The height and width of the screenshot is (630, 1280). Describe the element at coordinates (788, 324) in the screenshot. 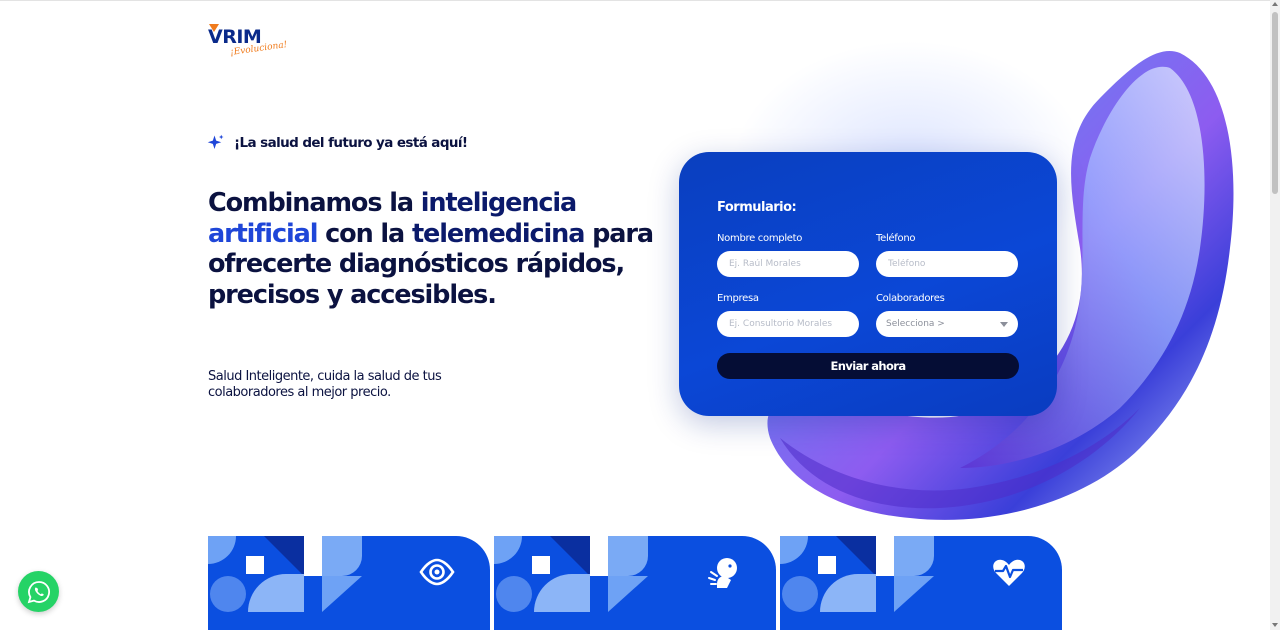

I see `company-input` at that location.